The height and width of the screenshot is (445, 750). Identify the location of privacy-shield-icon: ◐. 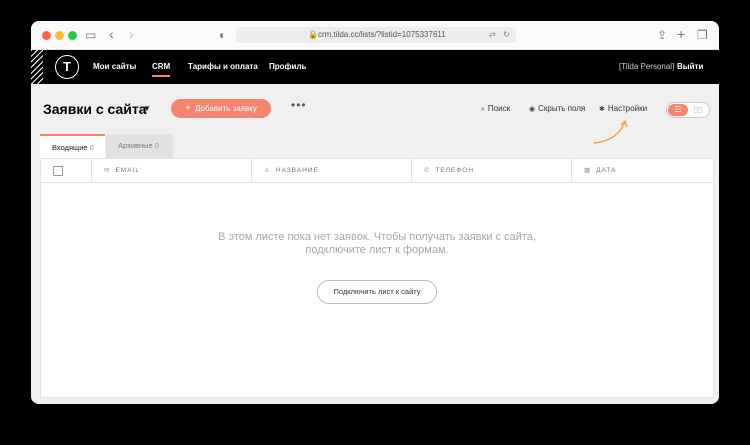
(222, 35).